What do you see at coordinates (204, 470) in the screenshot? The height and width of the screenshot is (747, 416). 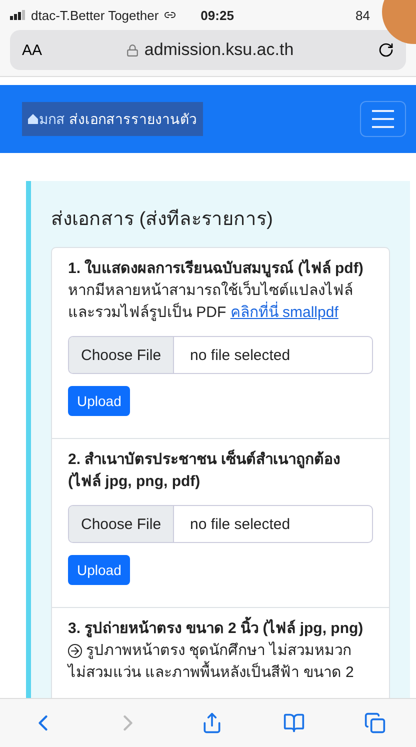 I see `document-description: 2. สำเนาบัตรประชาชน เซ็นต์สำเนาถูกต้อง (ไฟล์ jpg, png, pdf)` at bounding box center [204, 470].